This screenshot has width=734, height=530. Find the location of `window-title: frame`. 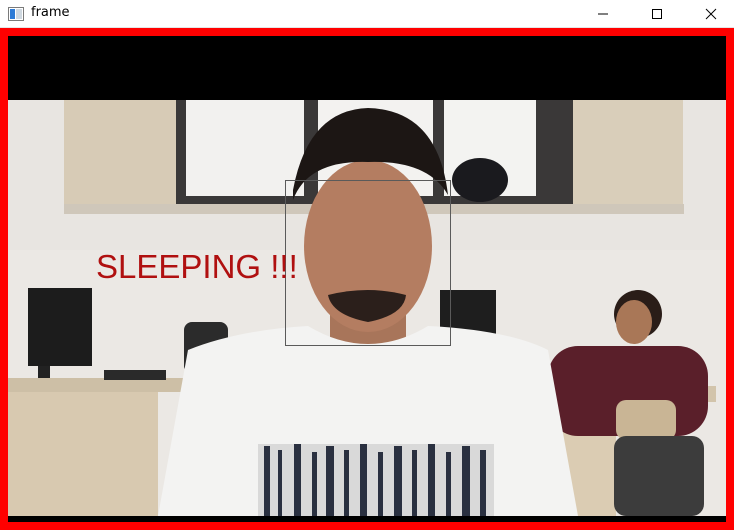

window-title: frame is located at coordinates (50, 12).